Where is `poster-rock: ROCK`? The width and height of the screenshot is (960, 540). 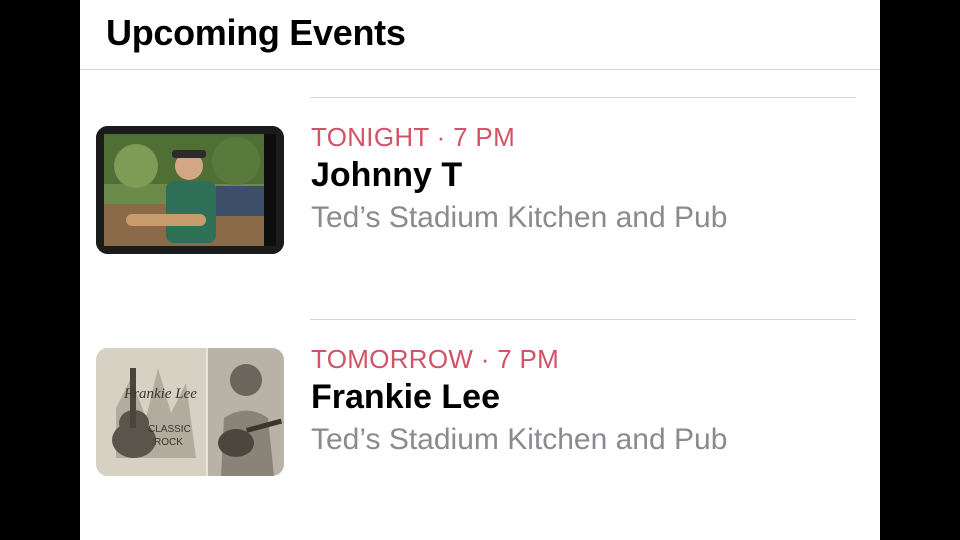 poster-rock: ROCK is located at coordinates (168, 442).